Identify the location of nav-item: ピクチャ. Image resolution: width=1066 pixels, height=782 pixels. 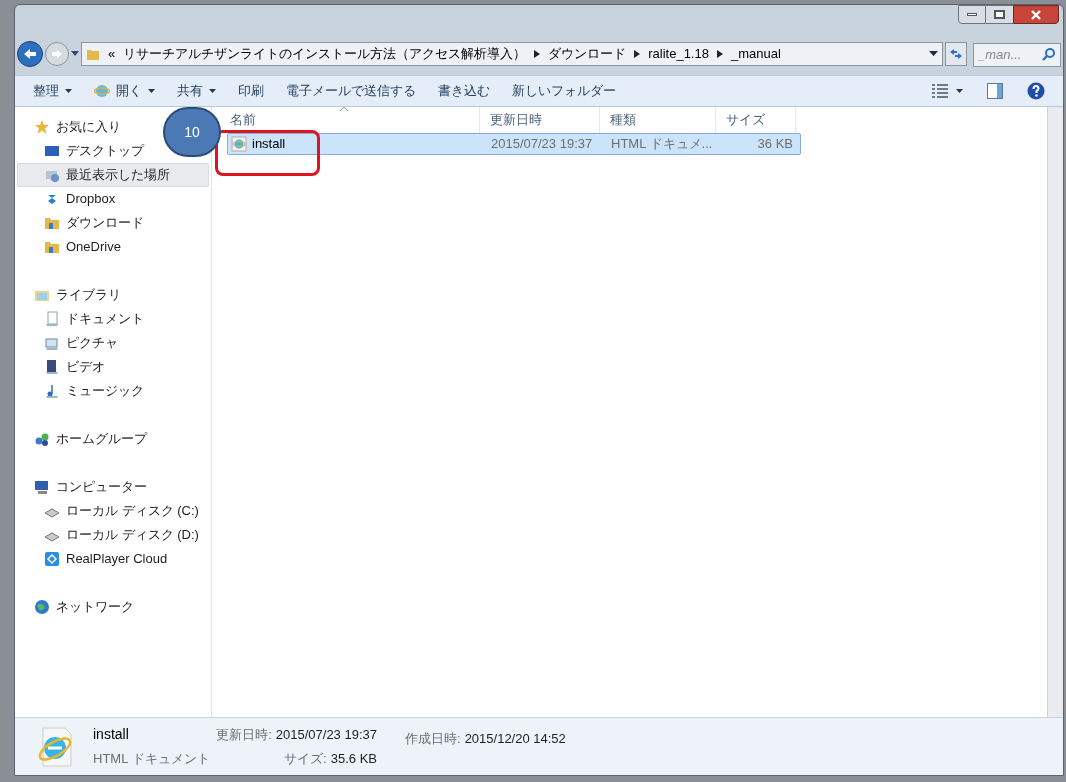
(71, 343).